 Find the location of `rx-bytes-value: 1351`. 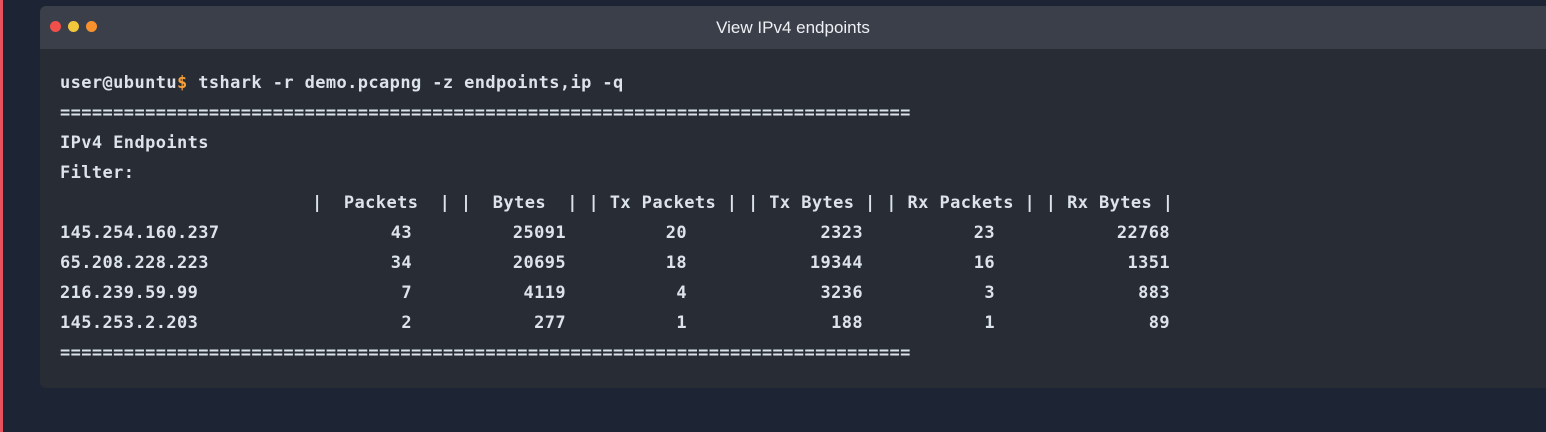

rx-bytes-value: 1351 is located at coordinates (1148, 263).